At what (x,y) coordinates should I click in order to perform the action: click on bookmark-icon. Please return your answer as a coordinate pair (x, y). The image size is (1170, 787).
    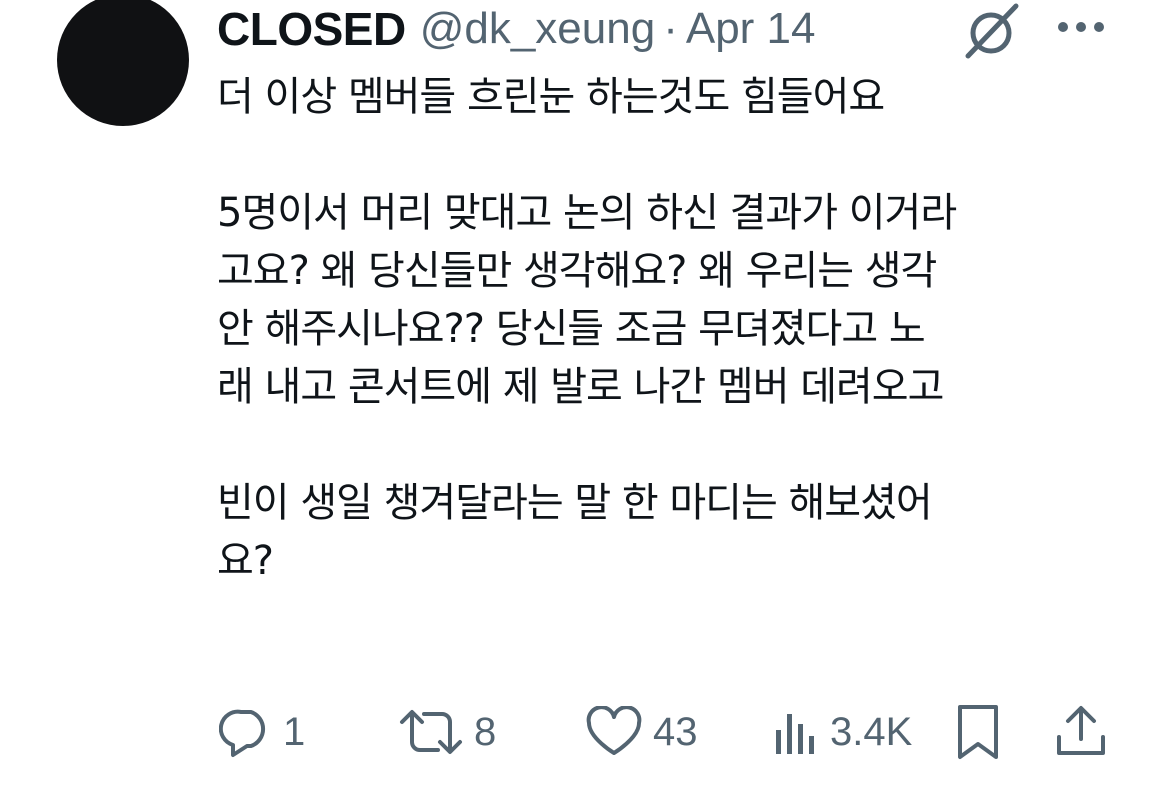
    Looking at the image, I should click on (978, 732).